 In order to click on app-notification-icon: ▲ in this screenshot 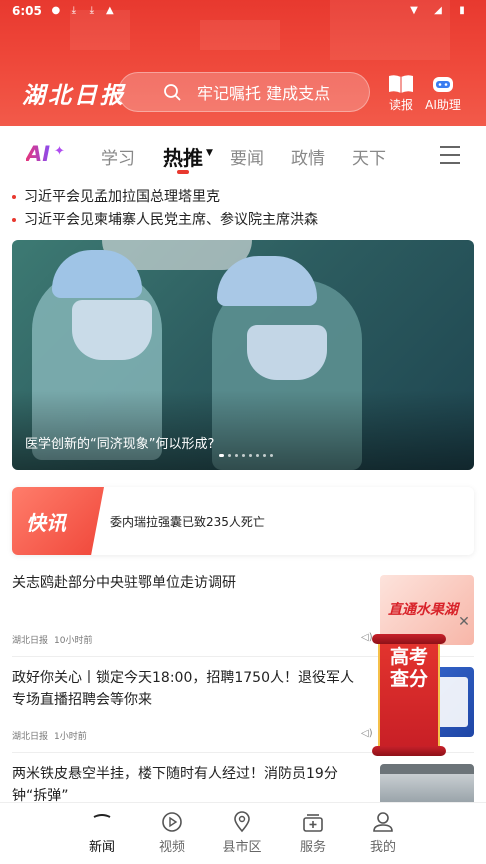, I will do `click(110, 10)`.